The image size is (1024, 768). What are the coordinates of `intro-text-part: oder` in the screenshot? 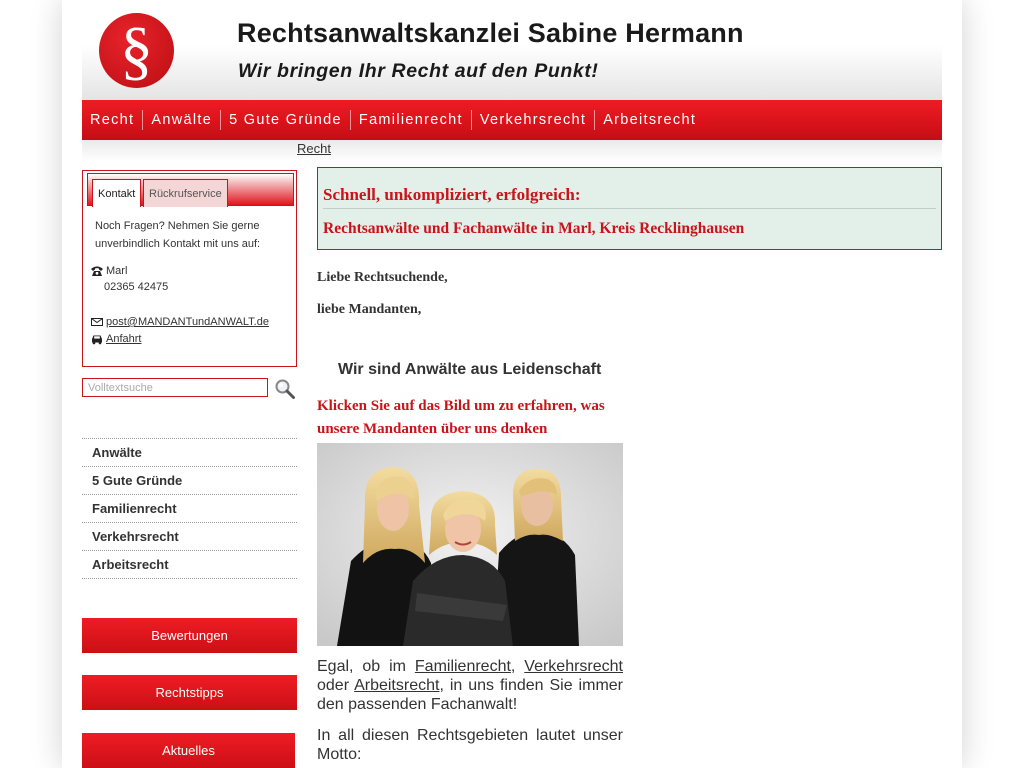 It's located at (336, 685).